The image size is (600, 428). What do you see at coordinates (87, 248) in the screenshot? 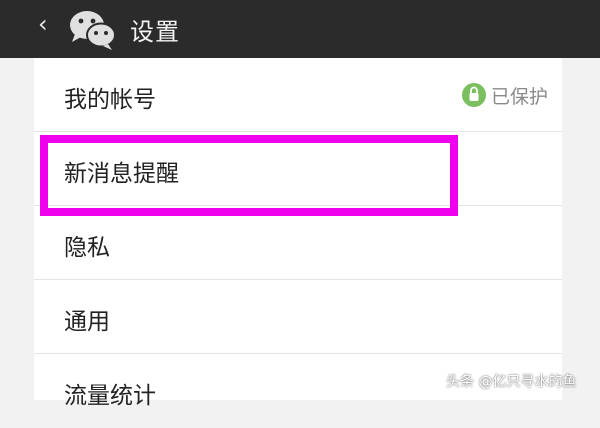
I see `settings-item-label: 隐私` at bounding box center [87, 248].